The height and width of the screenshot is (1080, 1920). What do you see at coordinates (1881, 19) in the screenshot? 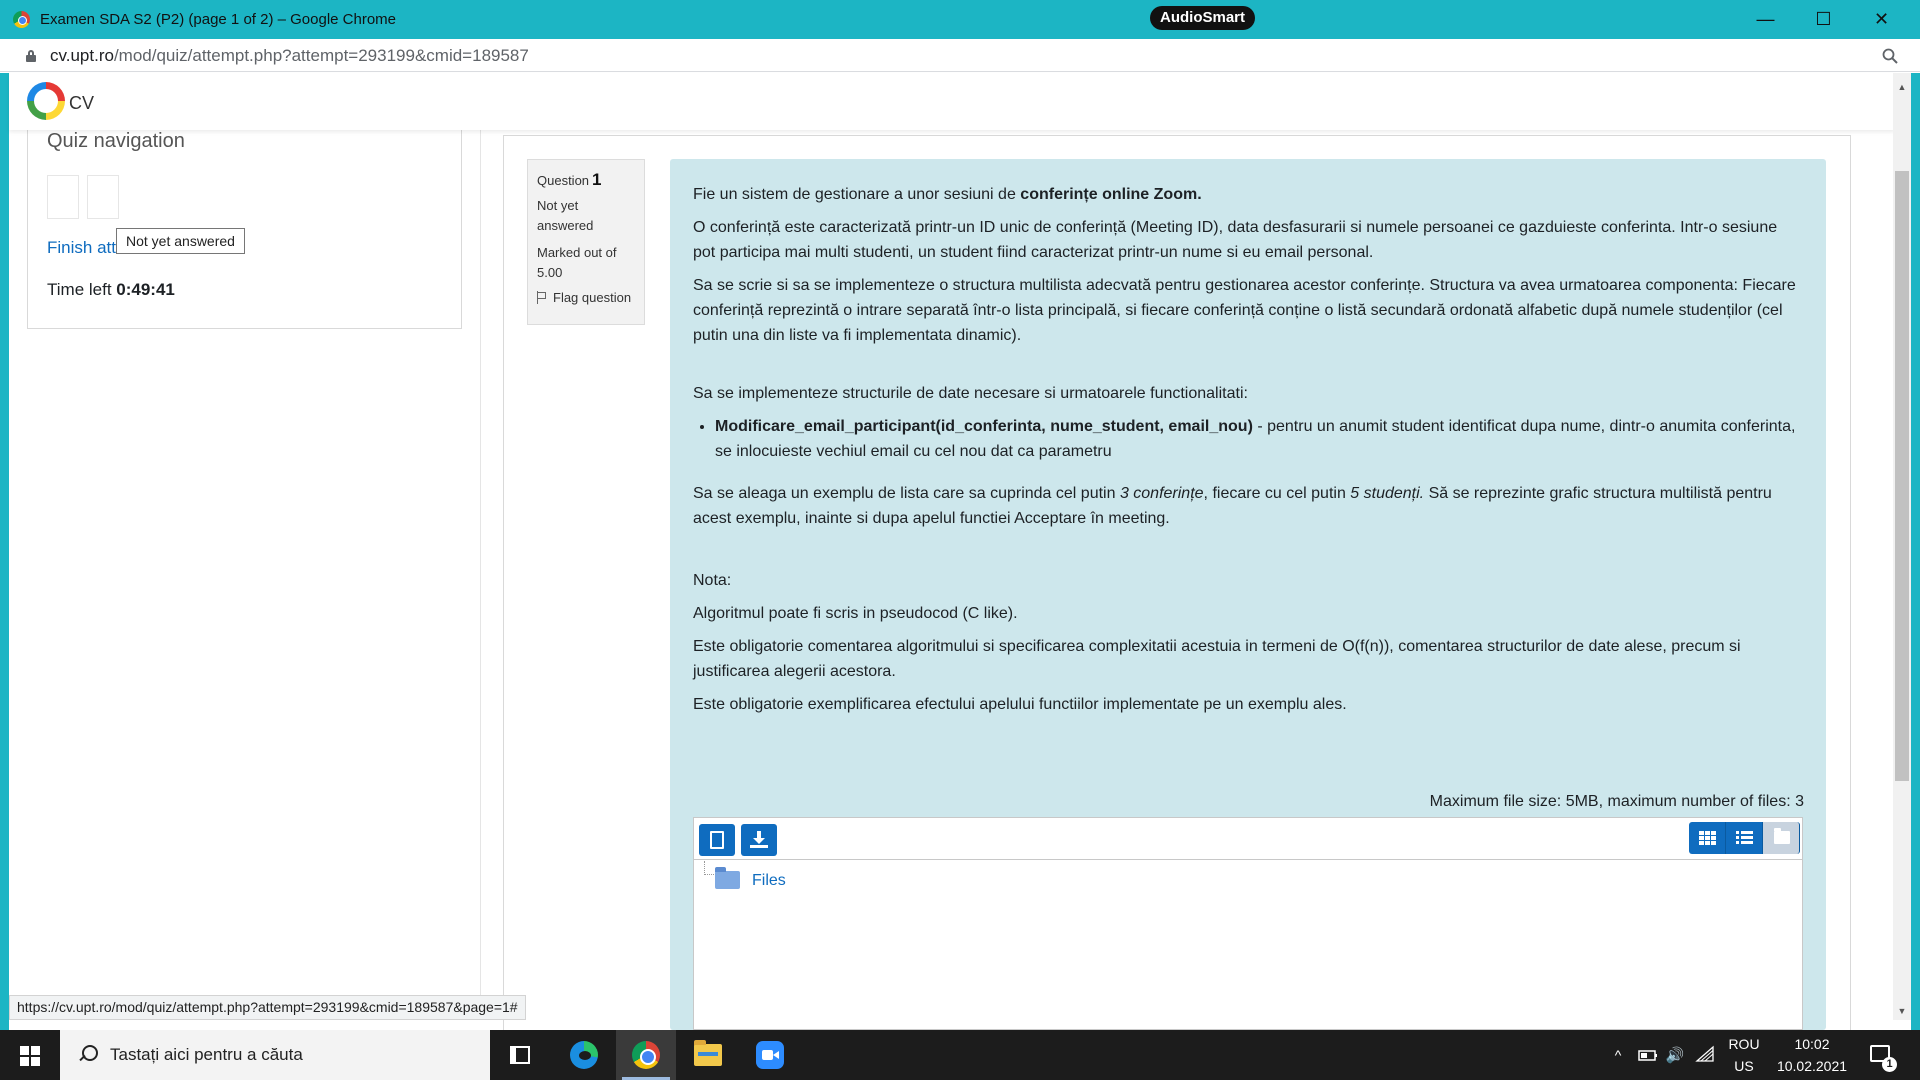
I see `close-button: ✕` at bounding box center [1881, 19].